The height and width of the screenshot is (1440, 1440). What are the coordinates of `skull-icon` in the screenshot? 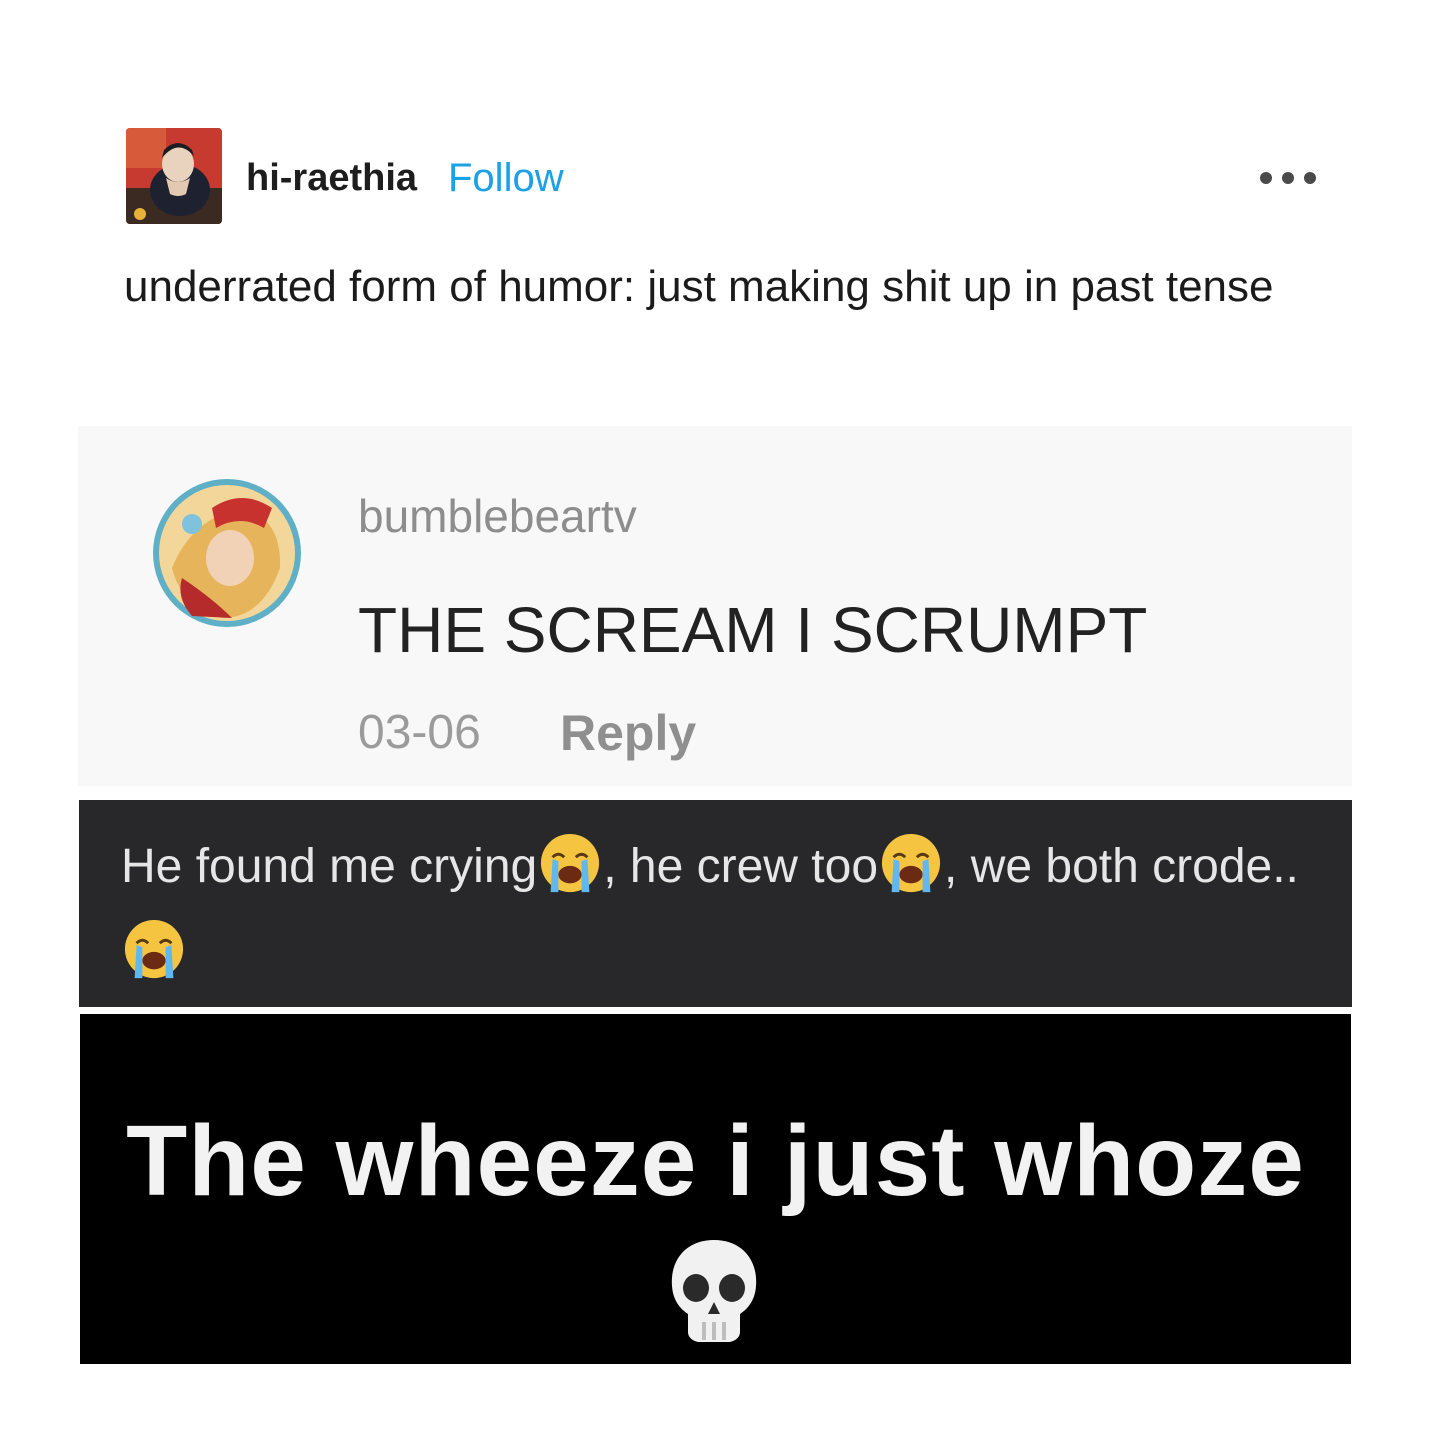 It's located at (714, 1291).